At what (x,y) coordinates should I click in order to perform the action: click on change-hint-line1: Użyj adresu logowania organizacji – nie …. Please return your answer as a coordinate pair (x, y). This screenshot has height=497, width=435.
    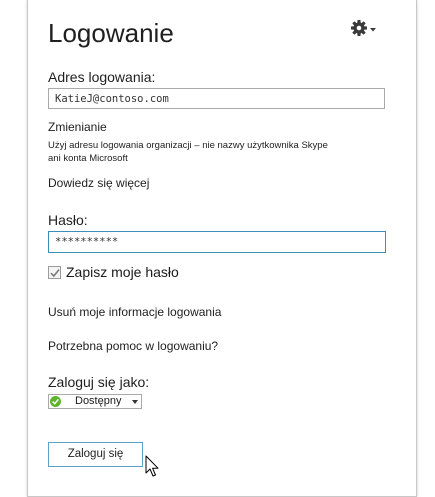
    Looking at the image, I should click on (188, 145).